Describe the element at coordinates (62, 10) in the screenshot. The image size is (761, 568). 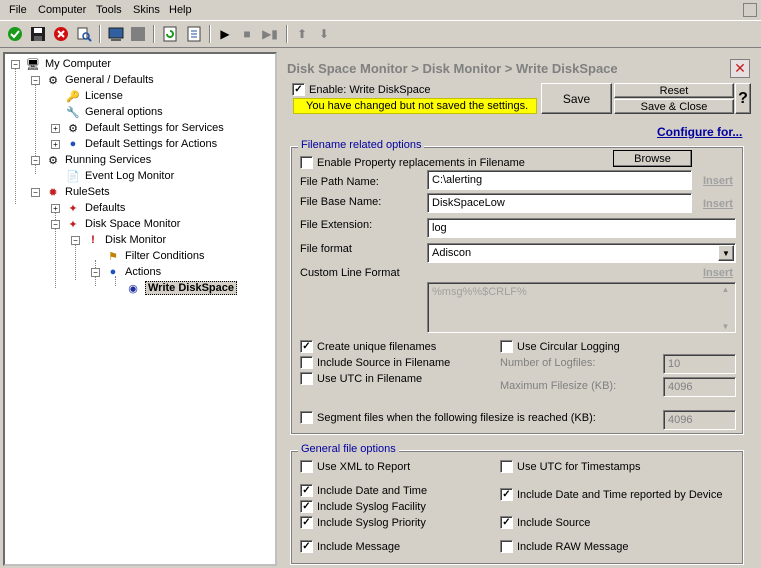
I see `menu-computer: Computer` at that location.